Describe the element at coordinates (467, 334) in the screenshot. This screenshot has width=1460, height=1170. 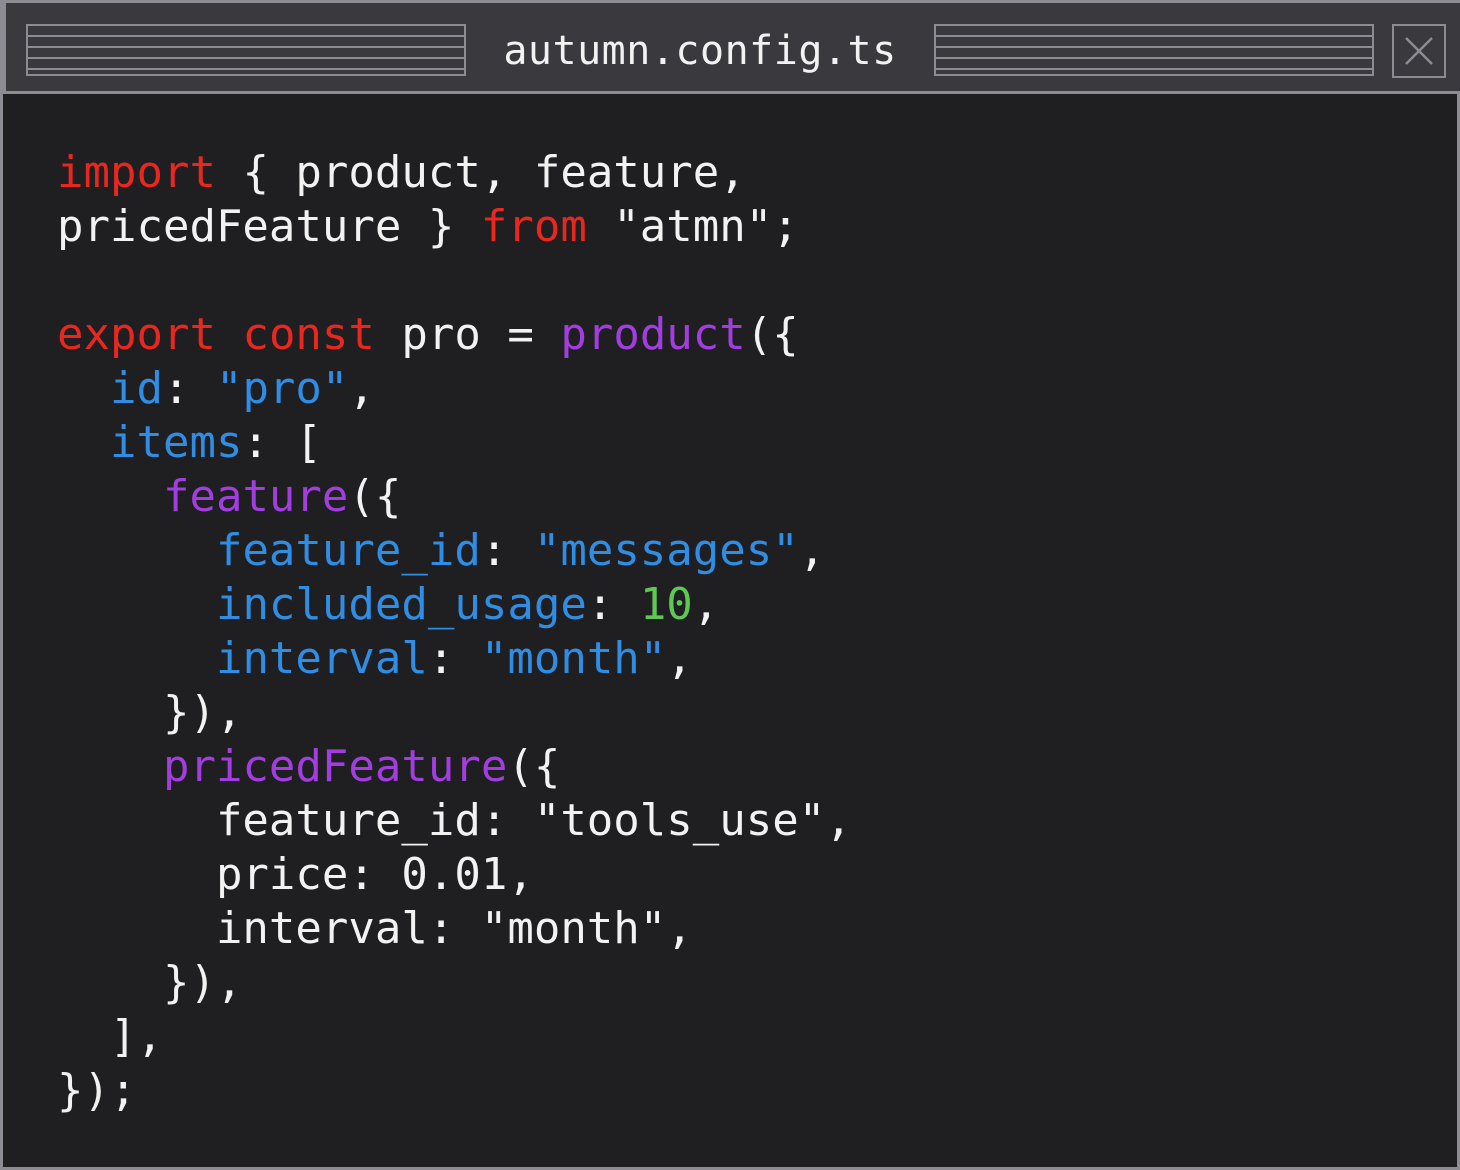
I see `code-token: pro =` at that location.